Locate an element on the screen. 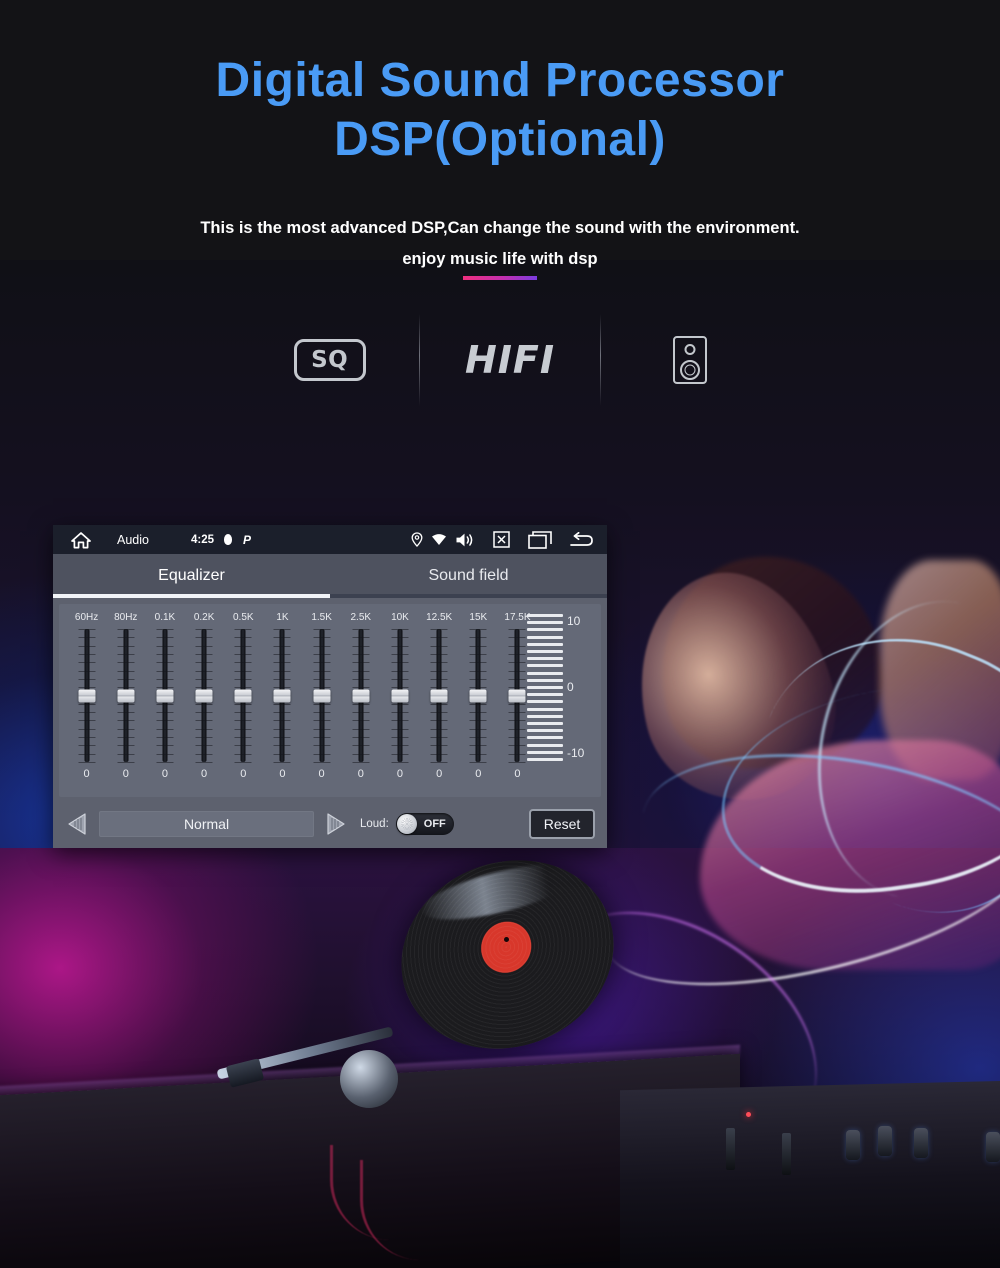 The image size is (1000, 1268). preset-field: Normal is located at coordinates (206, 824).